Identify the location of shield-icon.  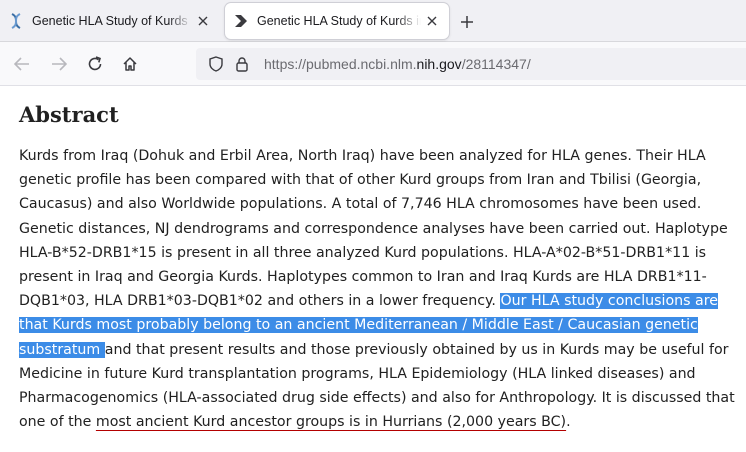
(216, 64).